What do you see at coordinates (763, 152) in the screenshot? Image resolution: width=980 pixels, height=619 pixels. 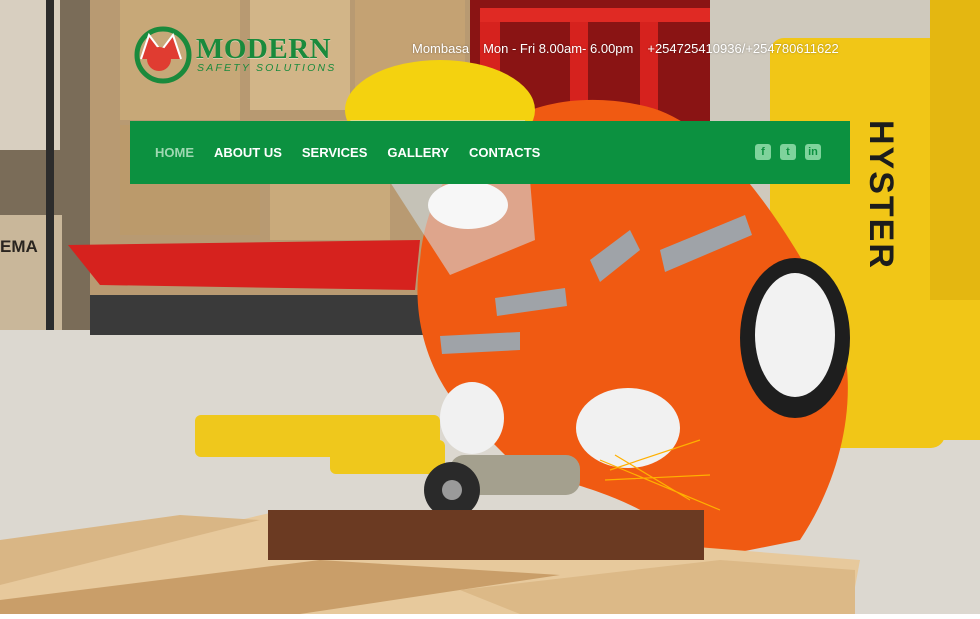 I see `facebook-icon: f` at bounding box center [763, 152].